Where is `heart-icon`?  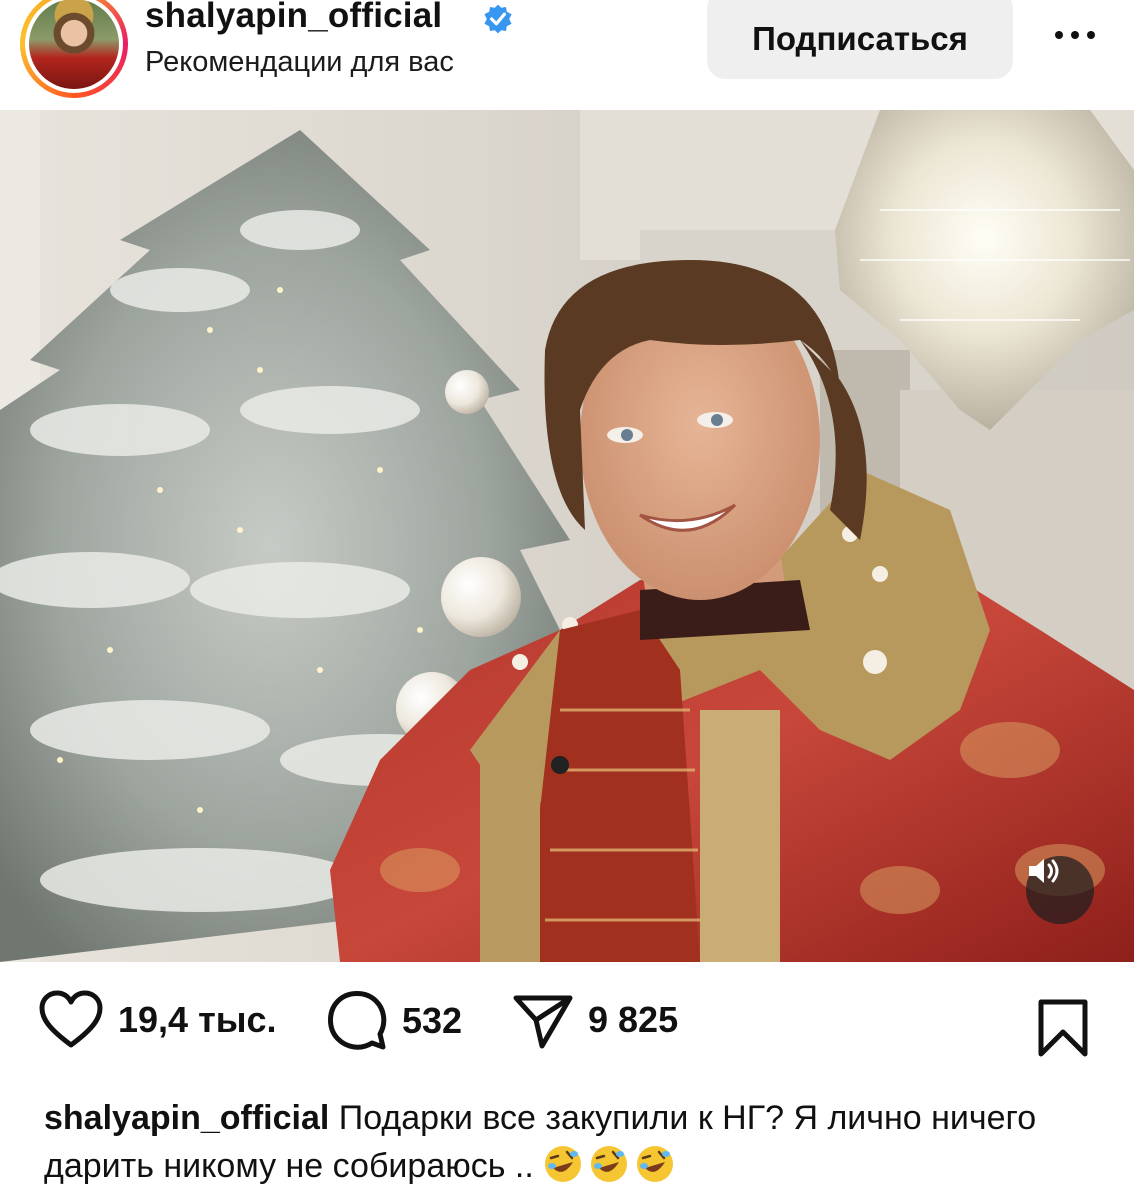
heart-icon is located at coordinates (71, 1019).